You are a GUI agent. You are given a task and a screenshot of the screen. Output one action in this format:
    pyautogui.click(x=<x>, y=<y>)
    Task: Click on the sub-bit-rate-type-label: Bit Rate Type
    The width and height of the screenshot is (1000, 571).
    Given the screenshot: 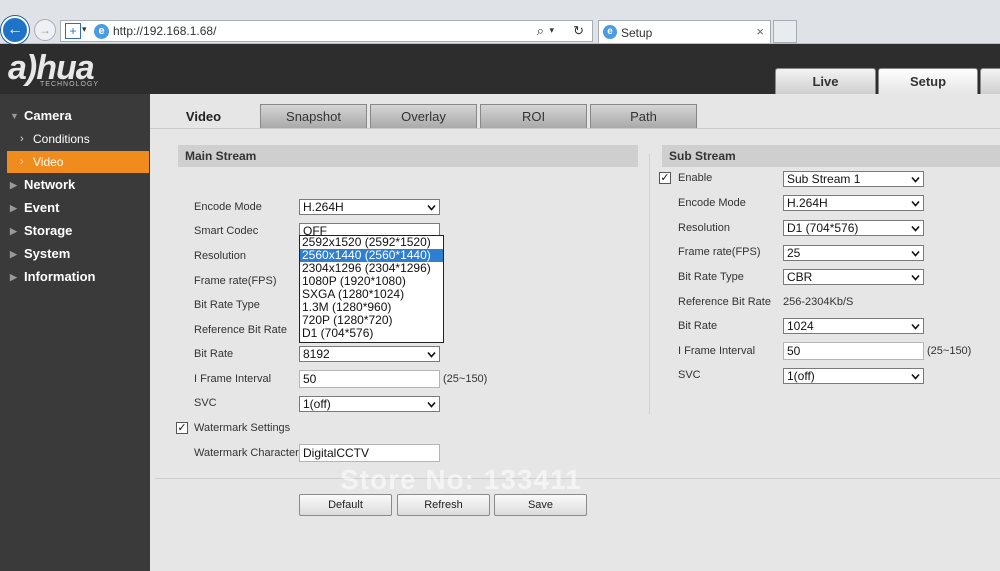 What is the action you would take?
    pyautogui.click(x=711, y=277)
    